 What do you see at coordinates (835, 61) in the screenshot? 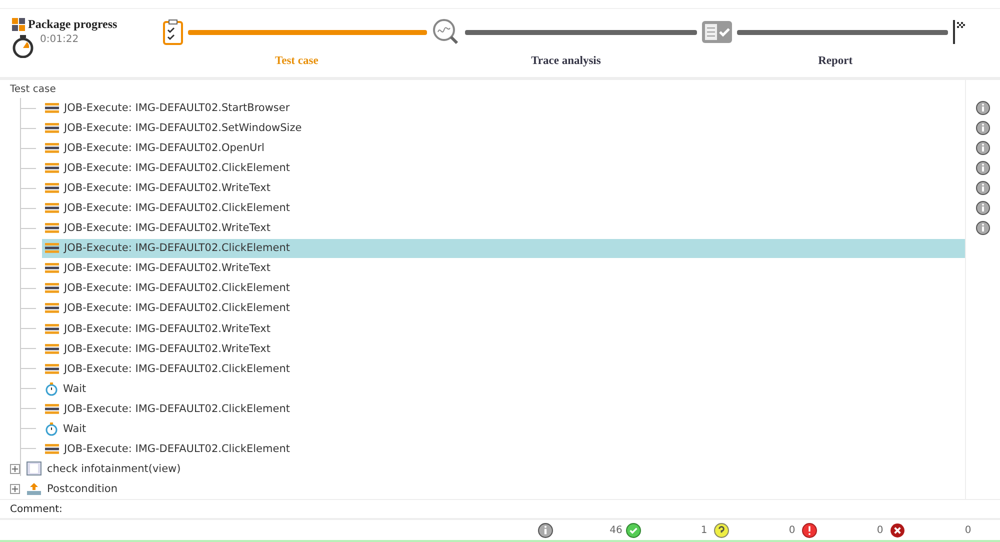
I see `step-tab: Report` at bounding box center [835, 61].